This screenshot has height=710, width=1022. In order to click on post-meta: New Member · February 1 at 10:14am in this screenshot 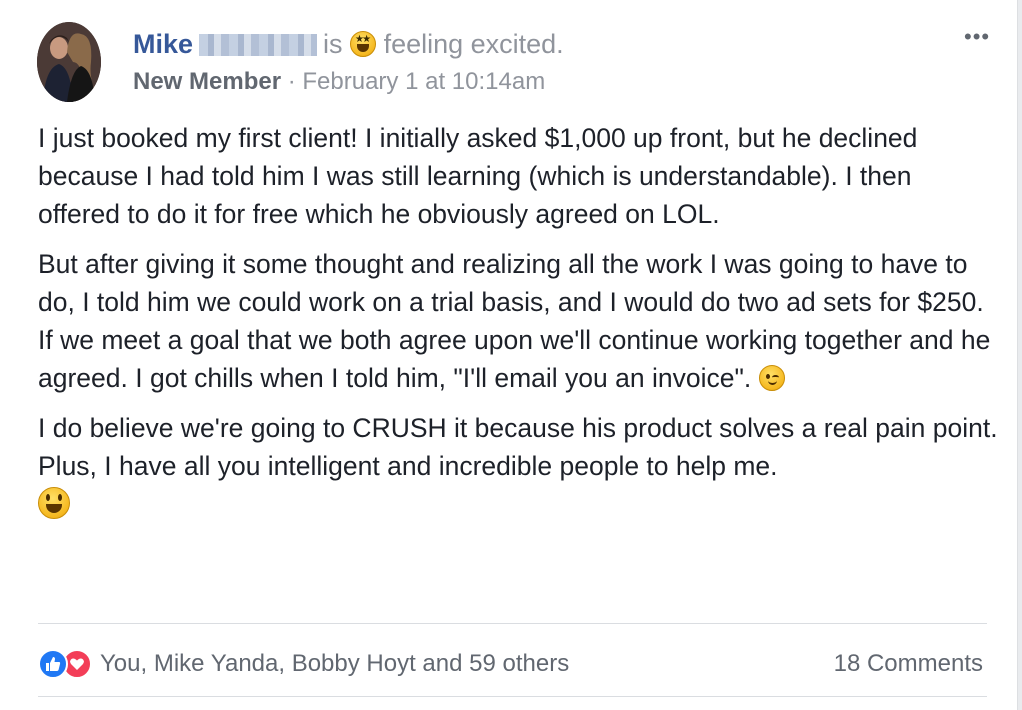, I will do `click(348, 82)`.